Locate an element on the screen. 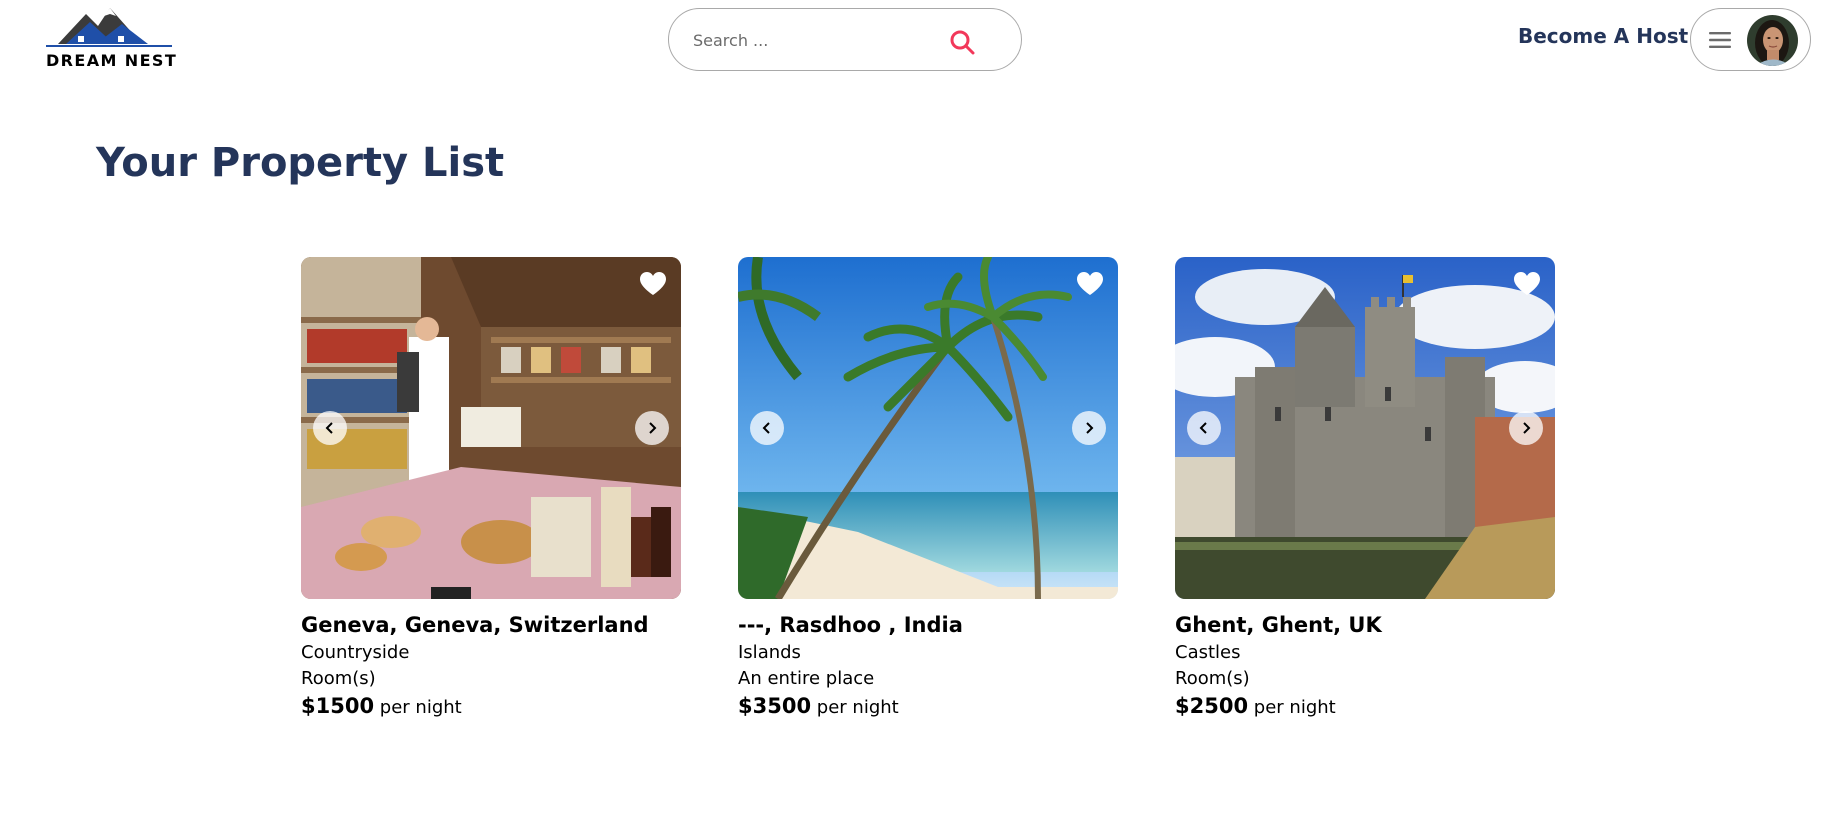 The width and height of the screenshot is (1839, 831). user-menu-button is located at coordinates (1750, 39).